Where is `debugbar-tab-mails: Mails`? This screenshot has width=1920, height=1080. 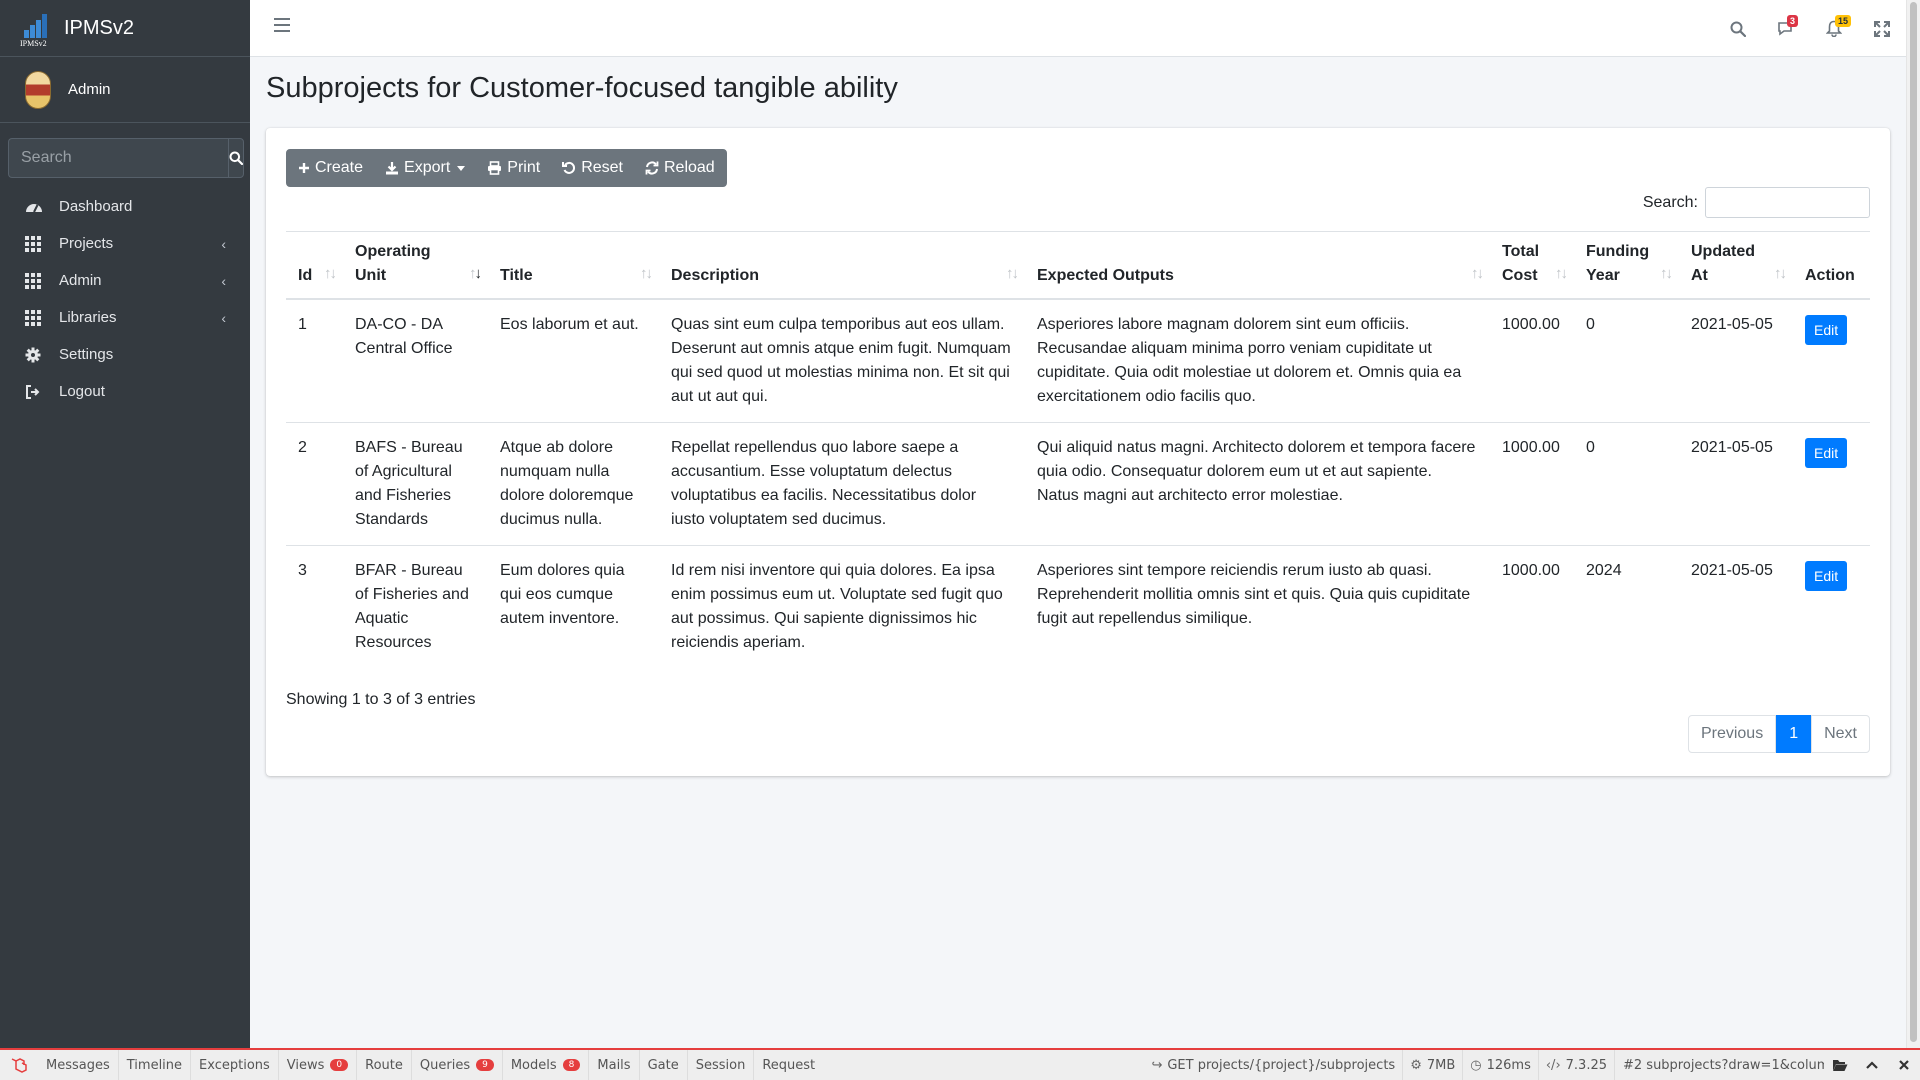 debugbar-tab-mails: Mails is located at coordinates (614, 1065).